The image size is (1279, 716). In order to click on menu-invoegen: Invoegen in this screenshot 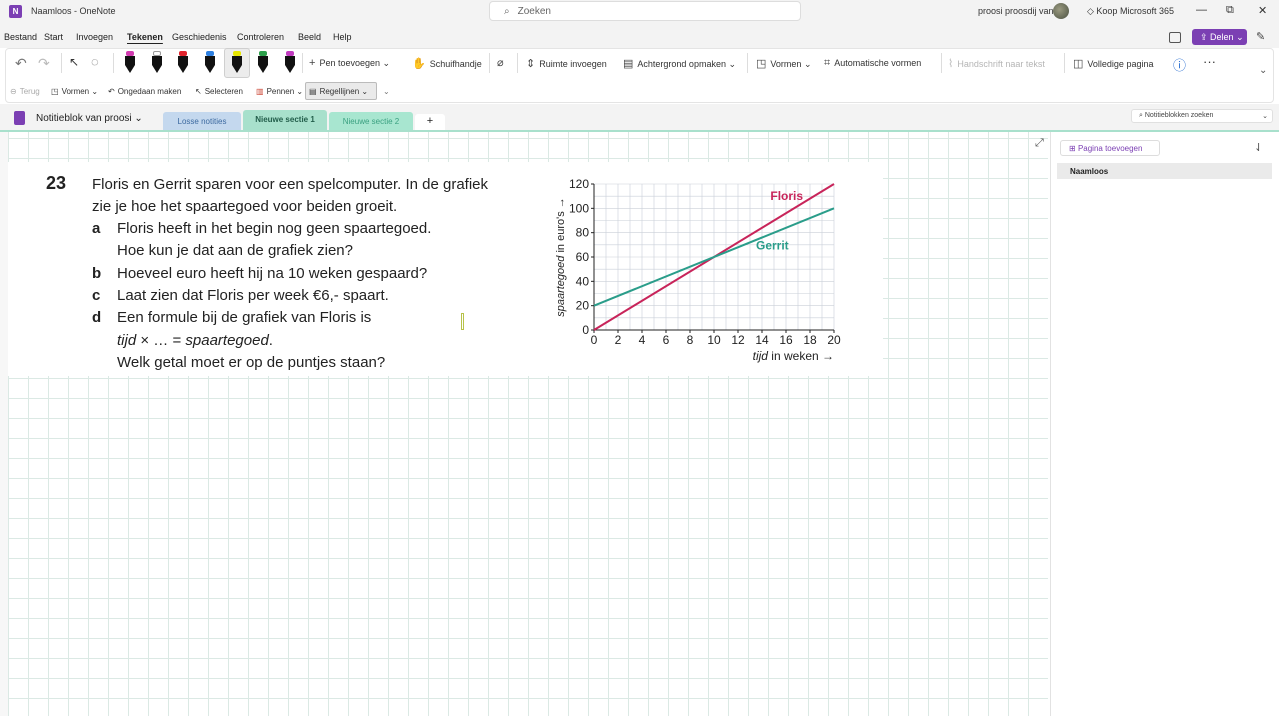, I will do `click(94, 37)`.